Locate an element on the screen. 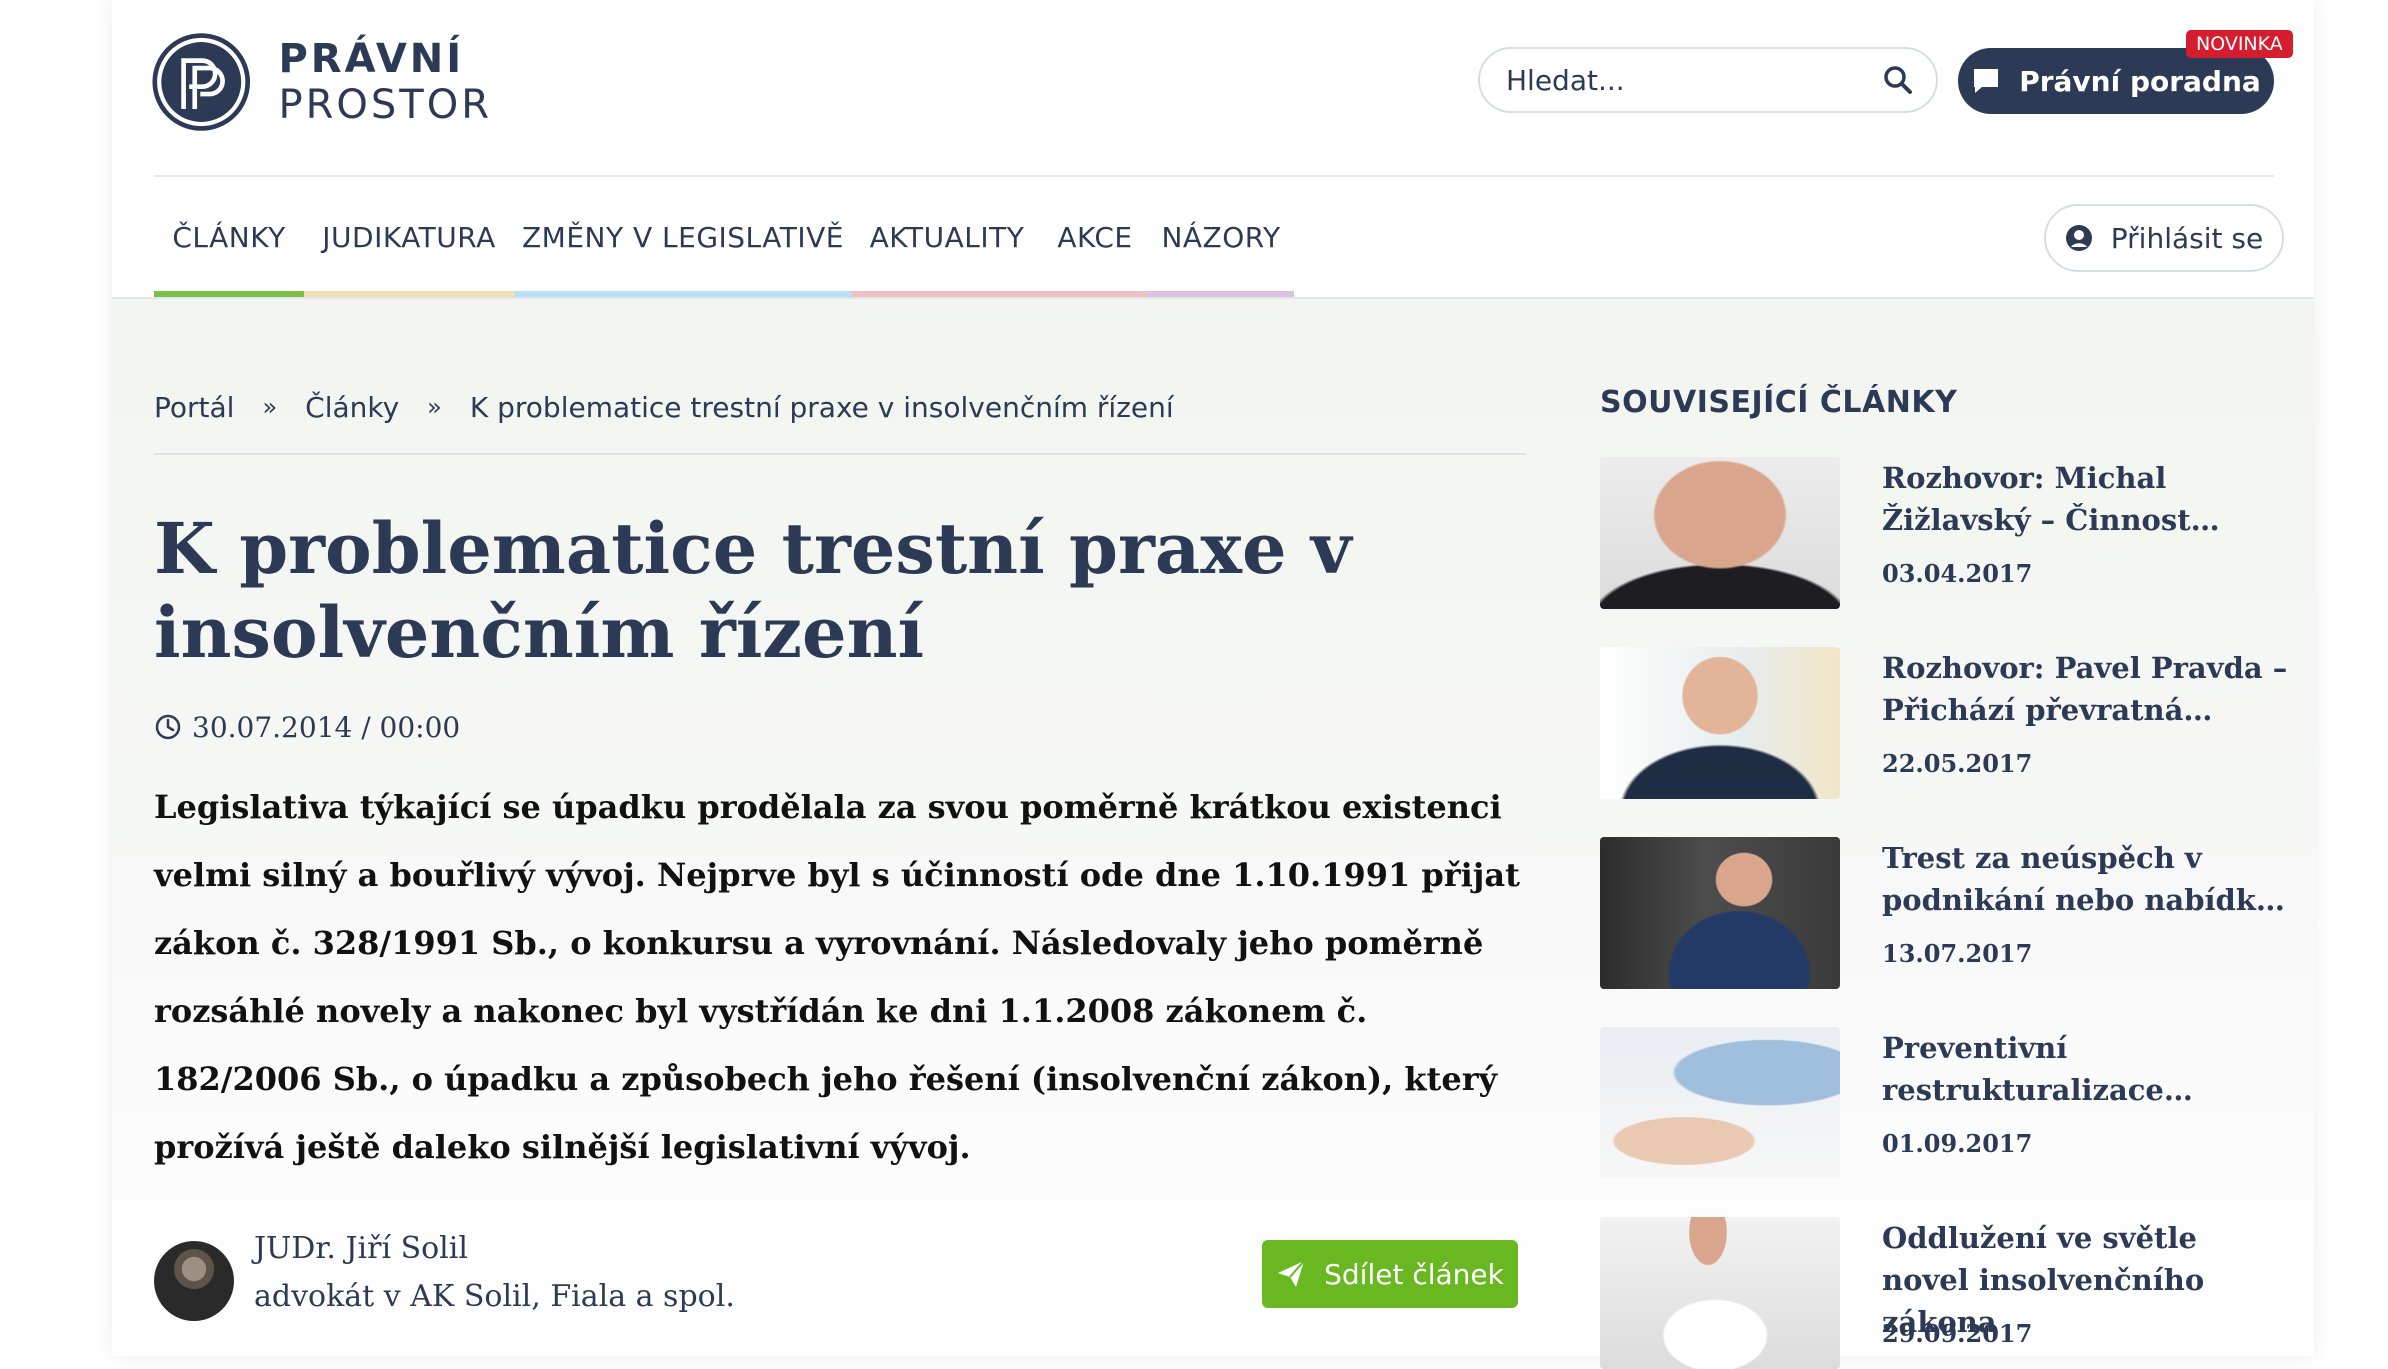 The image size is (2388, 1369). nav-item-label: JUDIKATURA is located at coordinates (409, 237).